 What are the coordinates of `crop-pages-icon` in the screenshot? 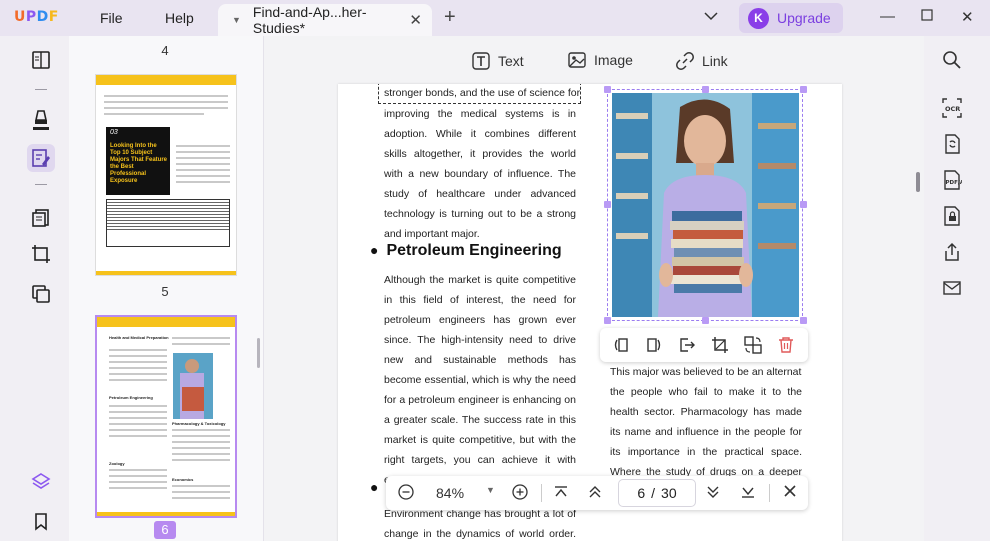 It's located at (41, 254).